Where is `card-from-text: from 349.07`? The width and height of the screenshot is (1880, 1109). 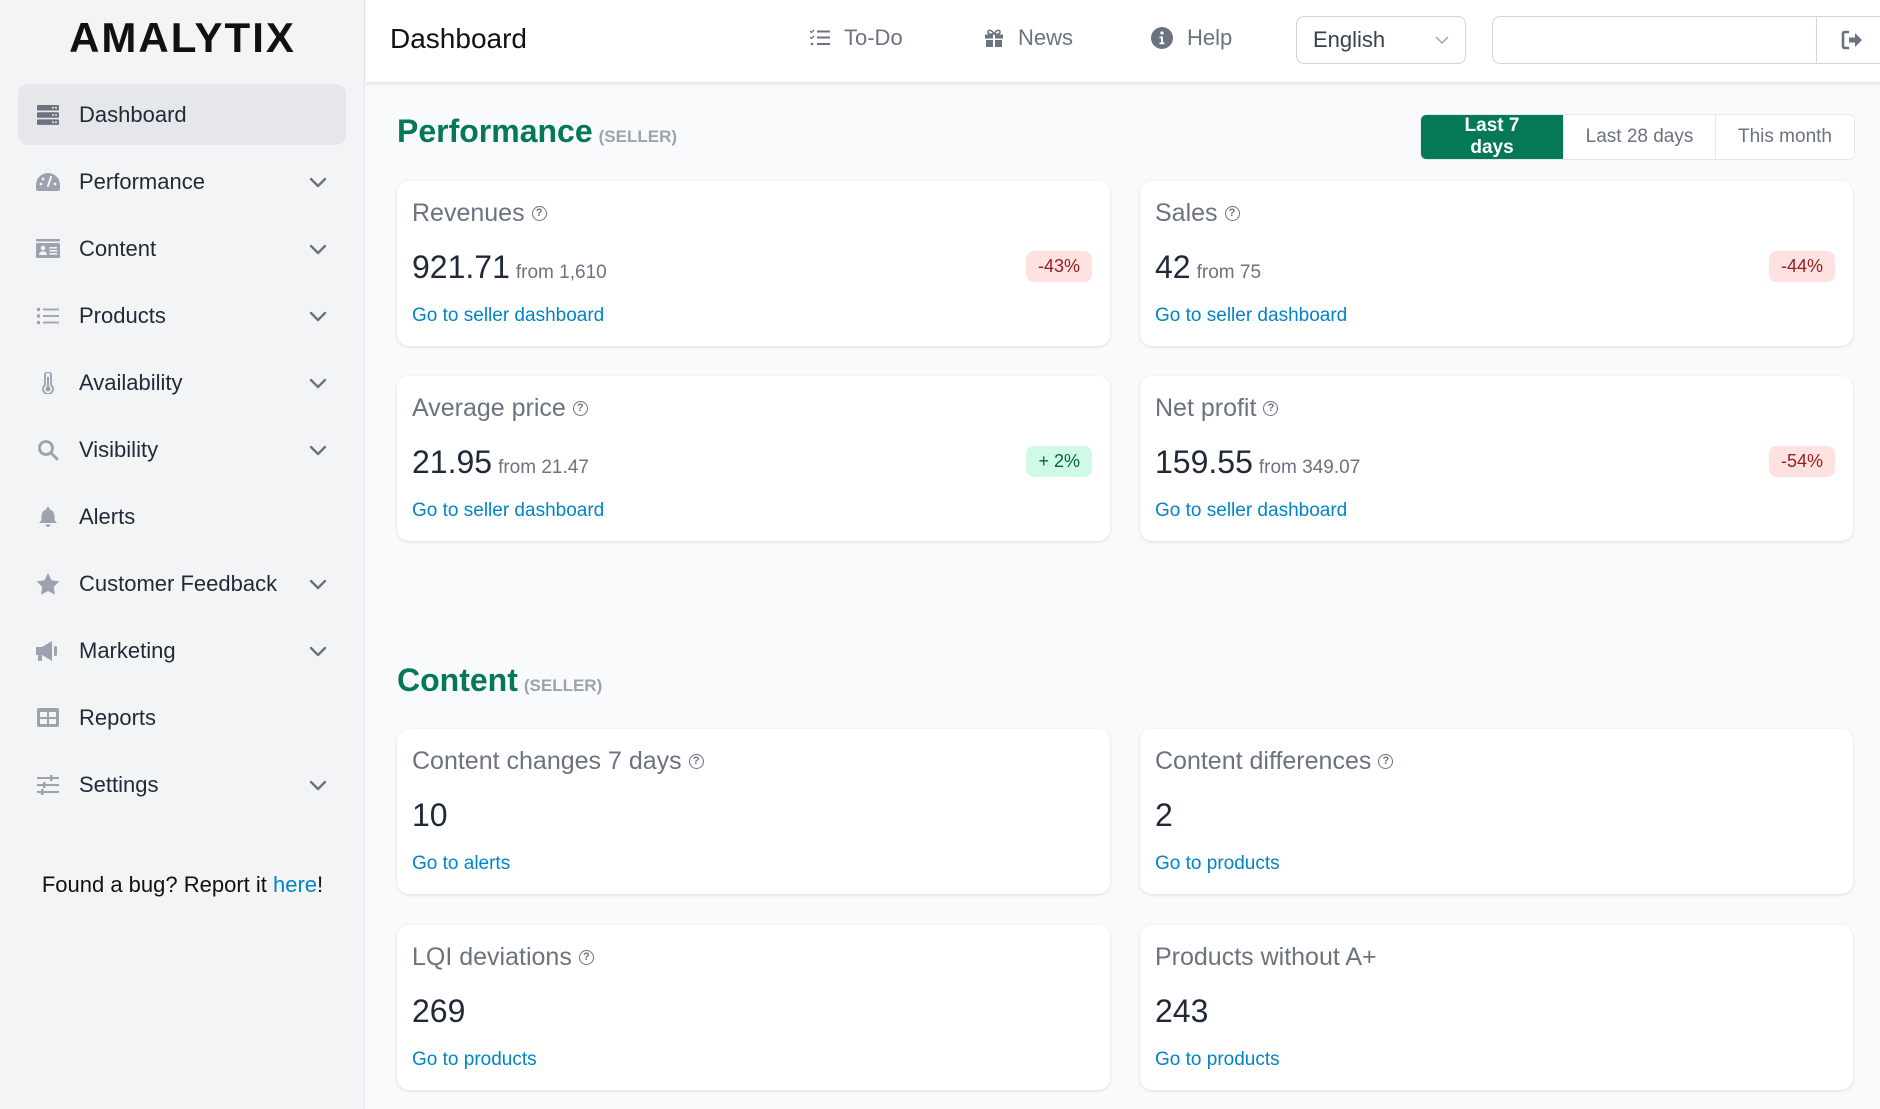
card-from-text: from 349.07 is located at coordinates (1309, 467).